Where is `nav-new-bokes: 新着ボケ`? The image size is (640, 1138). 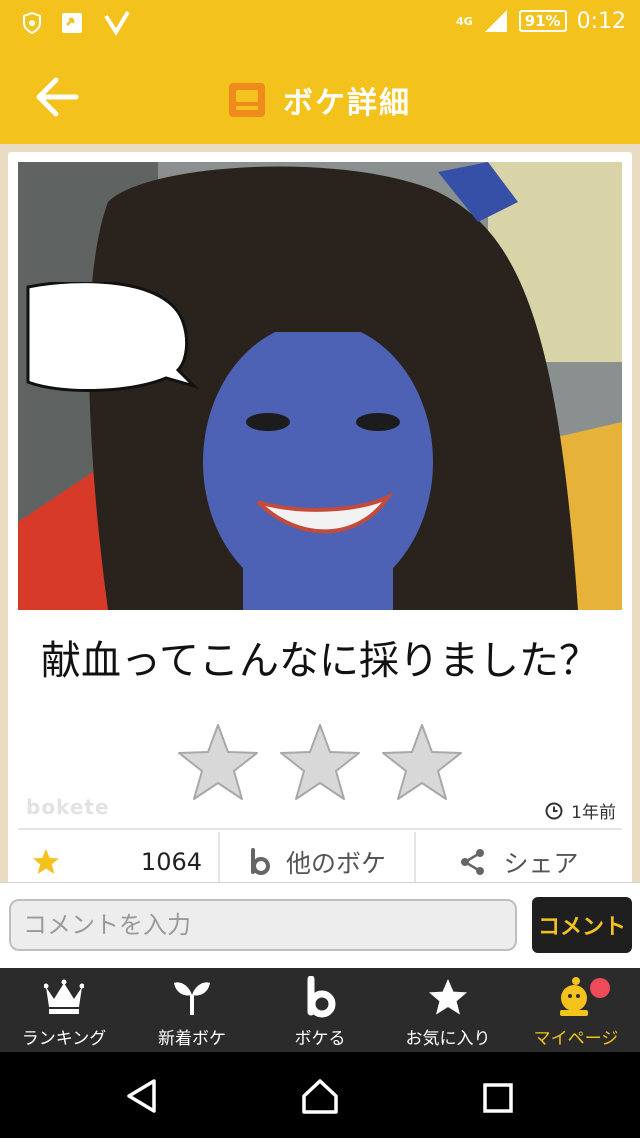
nav-new-bokes: 新着ボケ is located at coordinates (192, 1010).